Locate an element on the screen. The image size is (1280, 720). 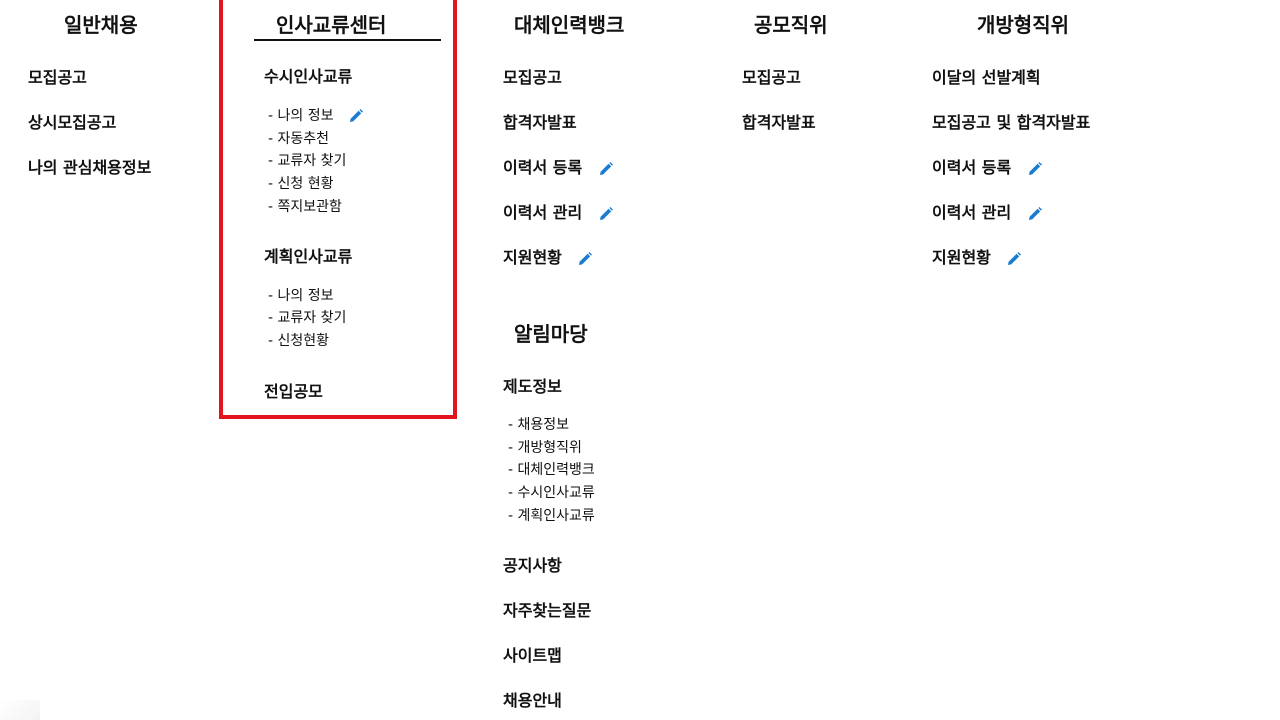
open-item-resume-manage: 이력서 관리 is located at coordinates (987, 211).